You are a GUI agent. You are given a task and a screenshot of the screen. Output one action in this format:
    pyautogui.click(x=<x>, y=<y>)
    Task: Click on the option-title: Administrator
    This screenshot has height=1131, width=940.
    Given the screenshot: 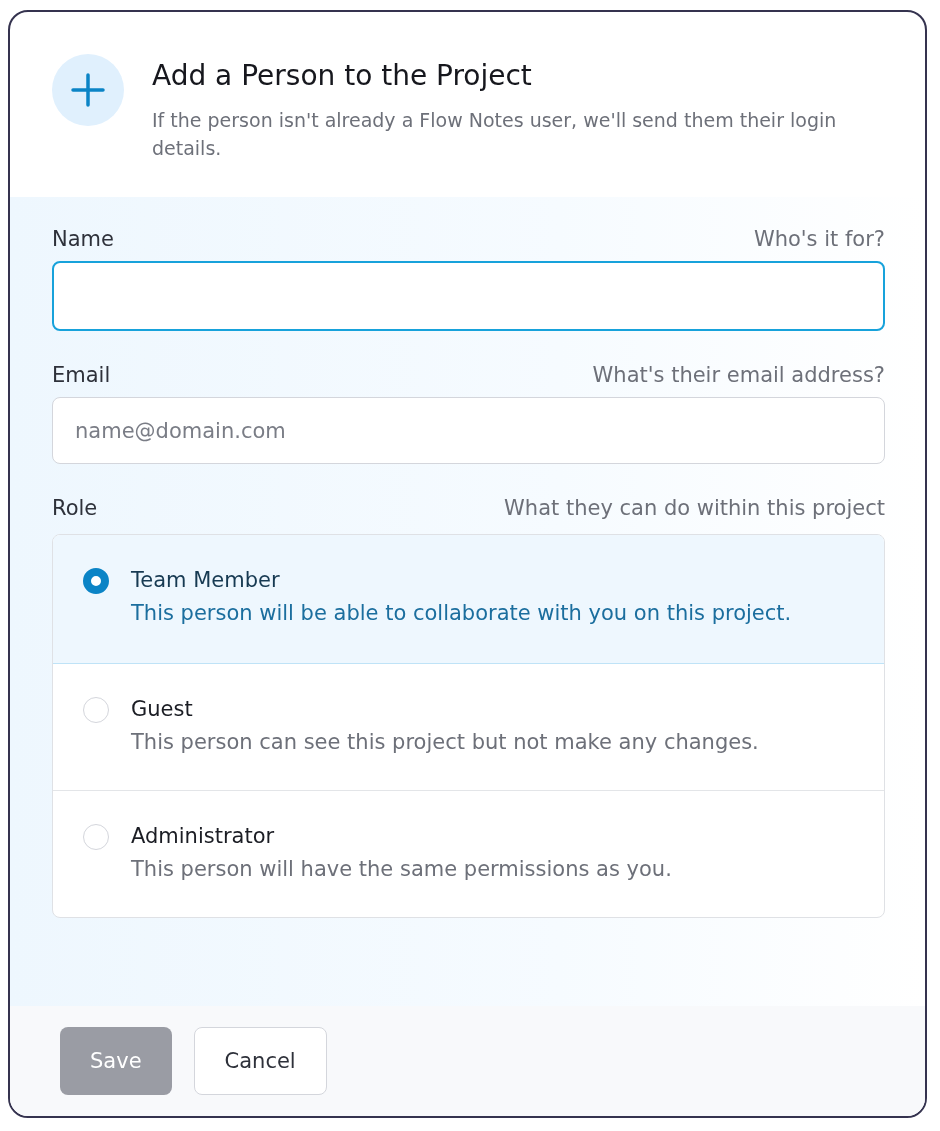 What is the action you would take?
    pyautogui.click(x=203, y=836)
    